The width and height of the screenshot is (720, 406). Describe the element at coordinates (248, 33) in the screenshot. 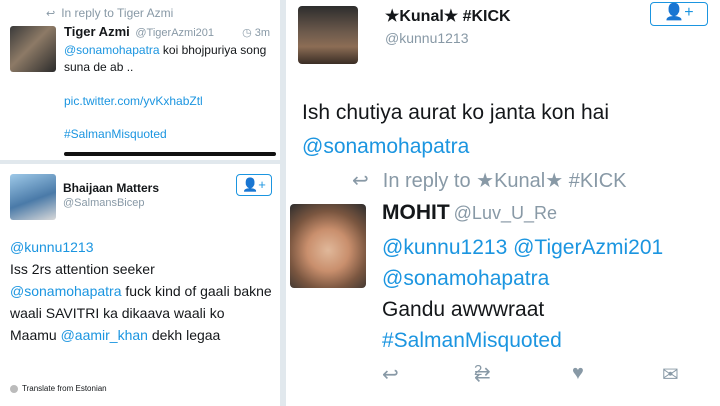

I see `clock-icon: ◷` at that location.